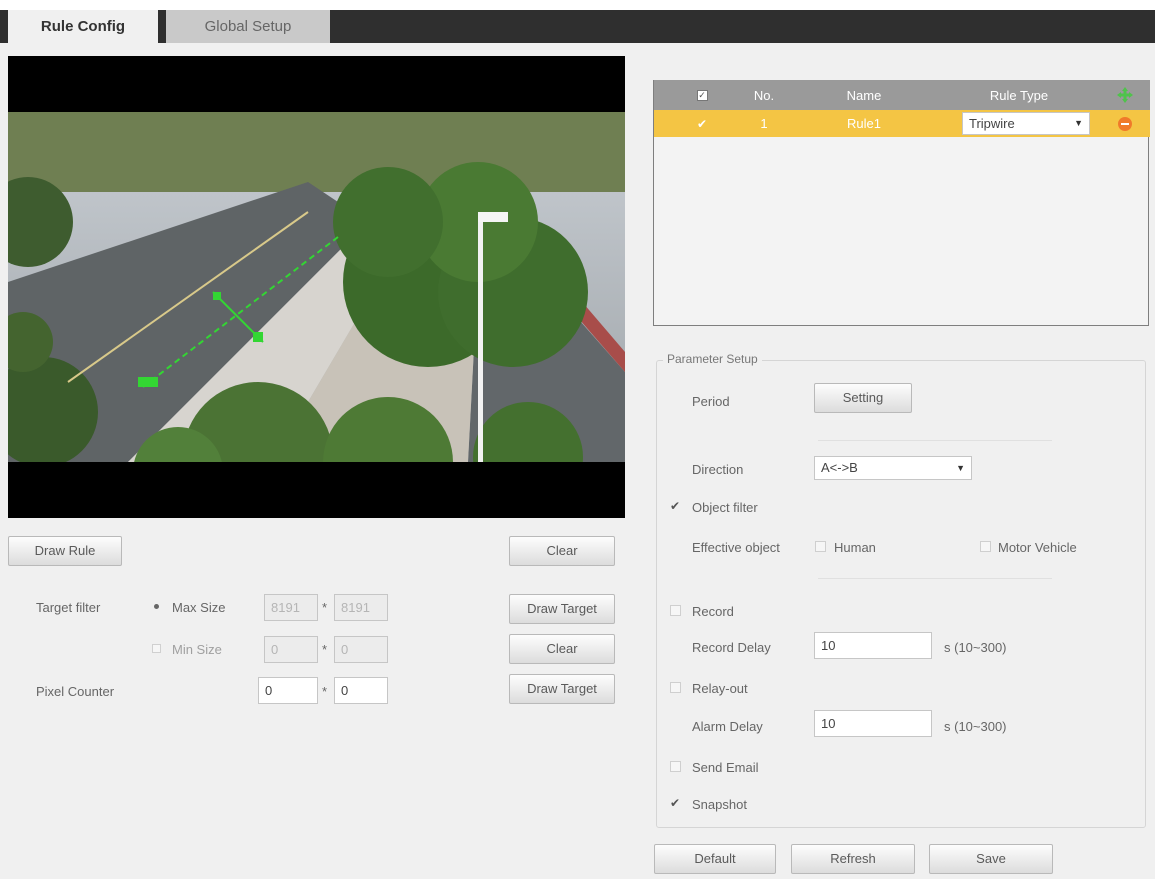 The width and height of the screenshot is (1155, 879). What do you see at coordinates (853, 859) in the screenshot?
I see `refresh-button: Refresh` at bounding box center [853, 859].